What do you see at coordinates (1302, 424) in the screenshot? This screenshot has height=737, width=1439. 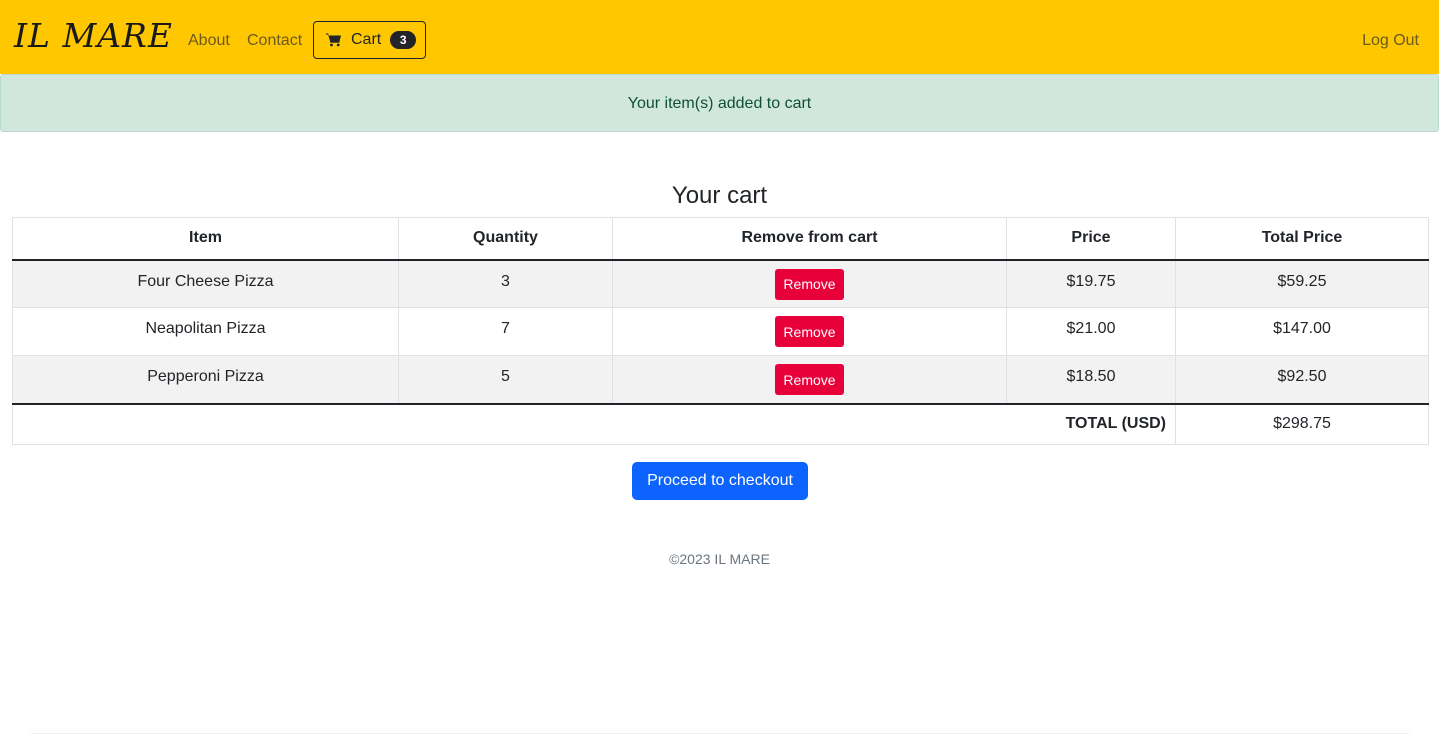 I see `total-value: $298.75` at bounding box center [1302, 424].